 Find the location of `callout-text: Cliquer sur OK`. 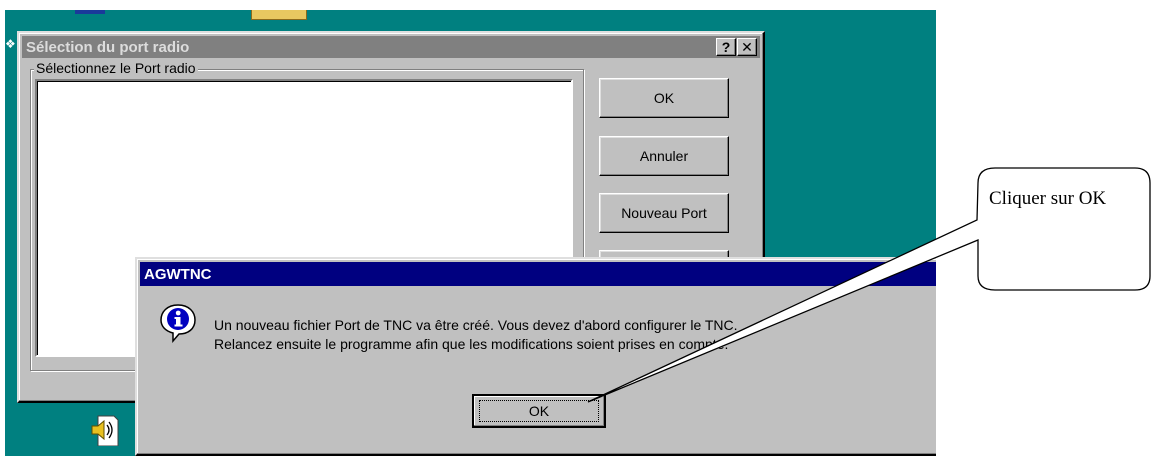

callout-text: Cliquer sur OK is located at coordinates (1048, 198).